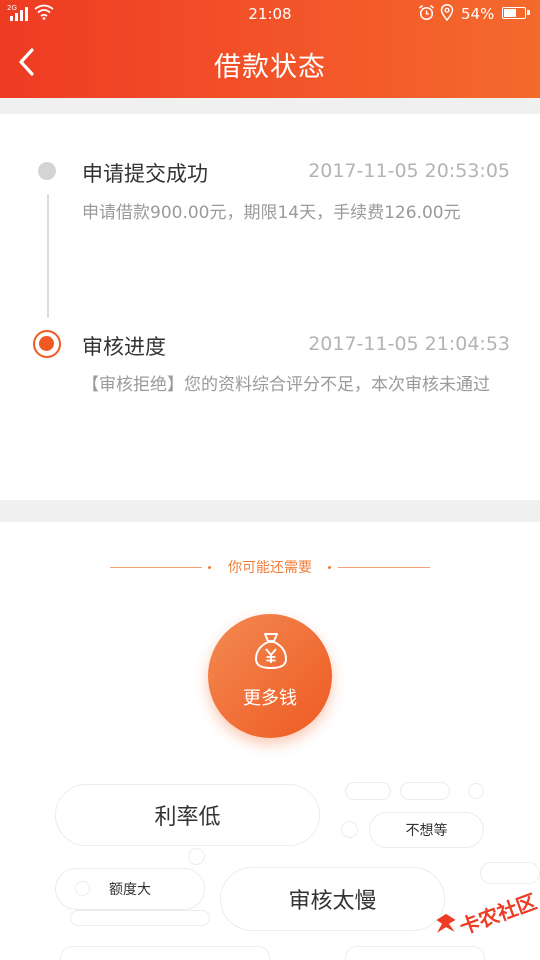 This screenshot has height=960, width=540. I want to click on battery-percent: 54%, so click(478, 14).